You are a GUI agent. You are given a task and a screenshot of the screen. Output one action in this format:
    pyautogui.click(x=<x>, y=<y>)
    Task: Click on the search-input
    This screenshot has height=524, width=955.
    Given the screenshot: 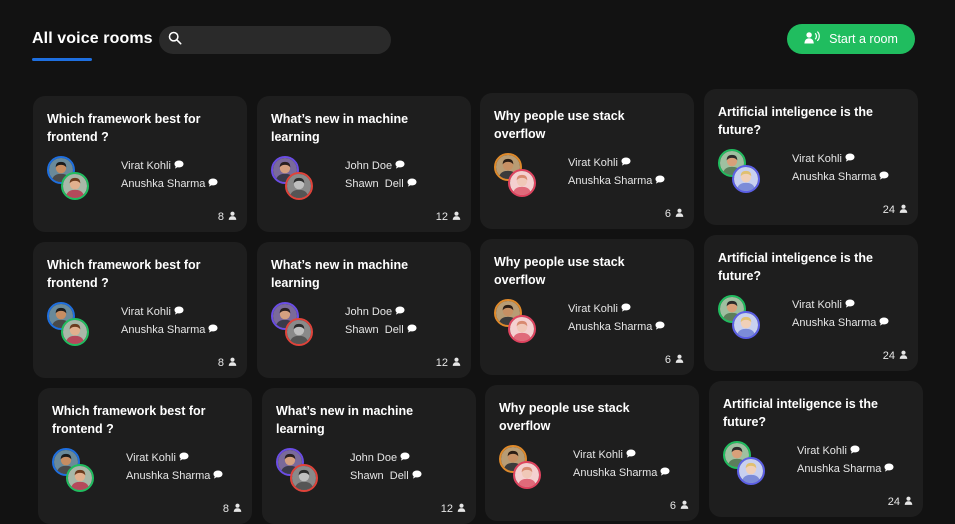 What is the action you would take?
    pyautogui.click(x=285, y=40)
    